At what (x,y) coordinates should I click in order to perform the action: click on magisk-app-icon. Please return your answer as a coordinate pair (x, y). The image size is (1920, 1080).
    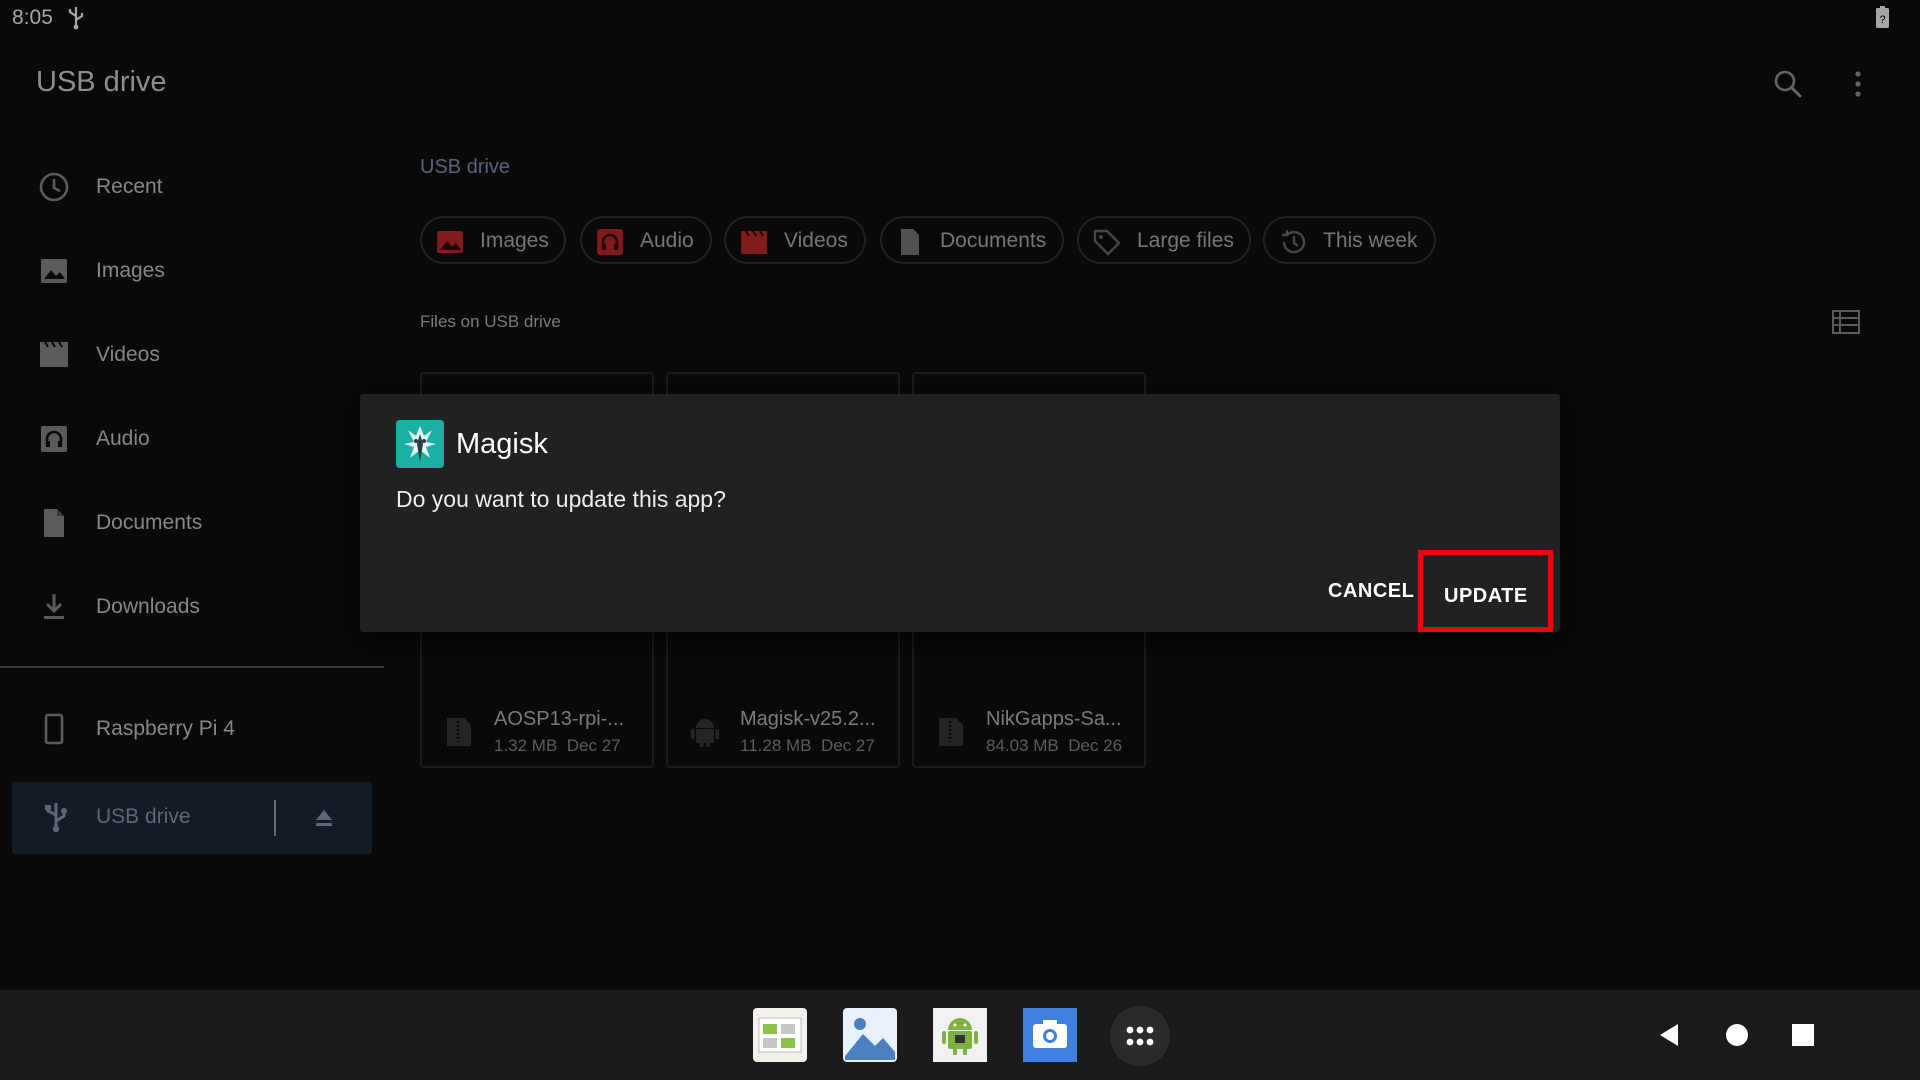
    Looking at the image, I should click on (420, 444).